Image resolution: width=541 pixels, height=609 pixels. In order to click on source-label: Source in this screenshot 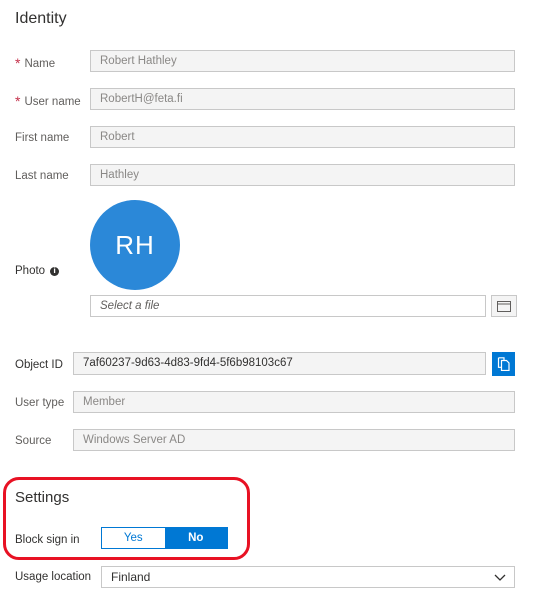, I will do `click(33, 441)`.